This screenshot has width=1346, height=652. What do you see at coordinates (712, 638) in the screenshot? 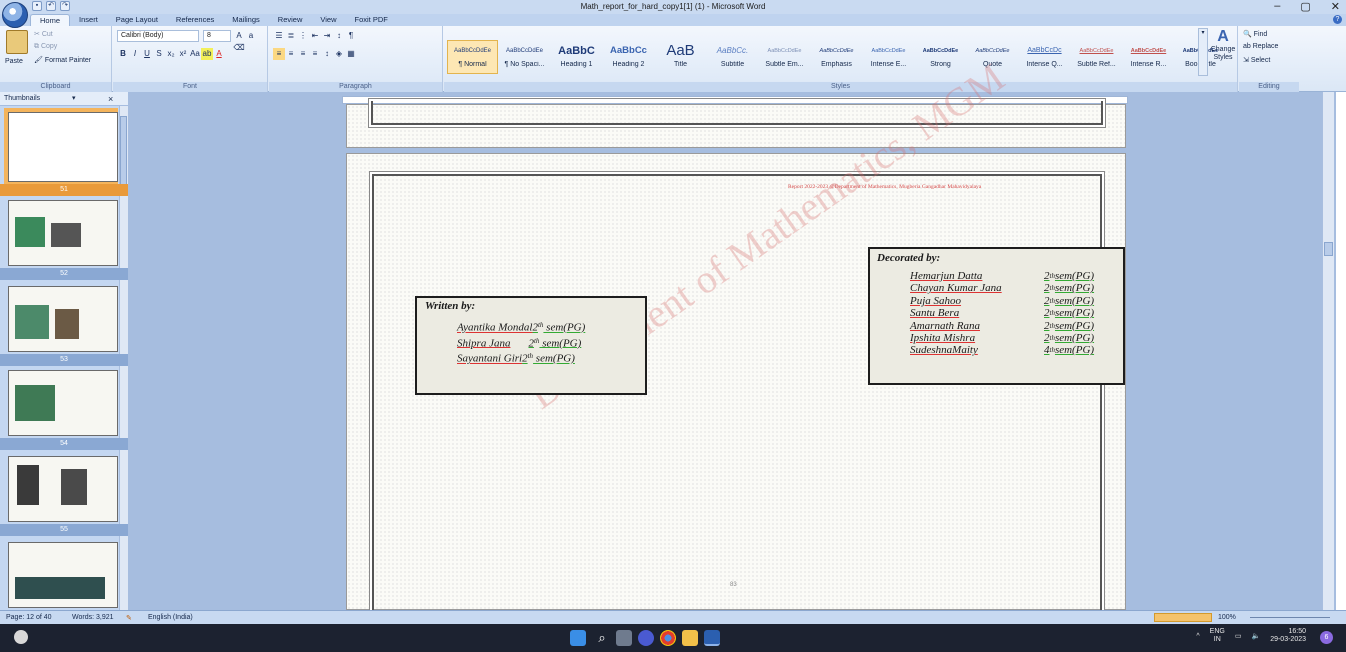
I see `word-taskbar-icon` at bounding box center [712, 638].